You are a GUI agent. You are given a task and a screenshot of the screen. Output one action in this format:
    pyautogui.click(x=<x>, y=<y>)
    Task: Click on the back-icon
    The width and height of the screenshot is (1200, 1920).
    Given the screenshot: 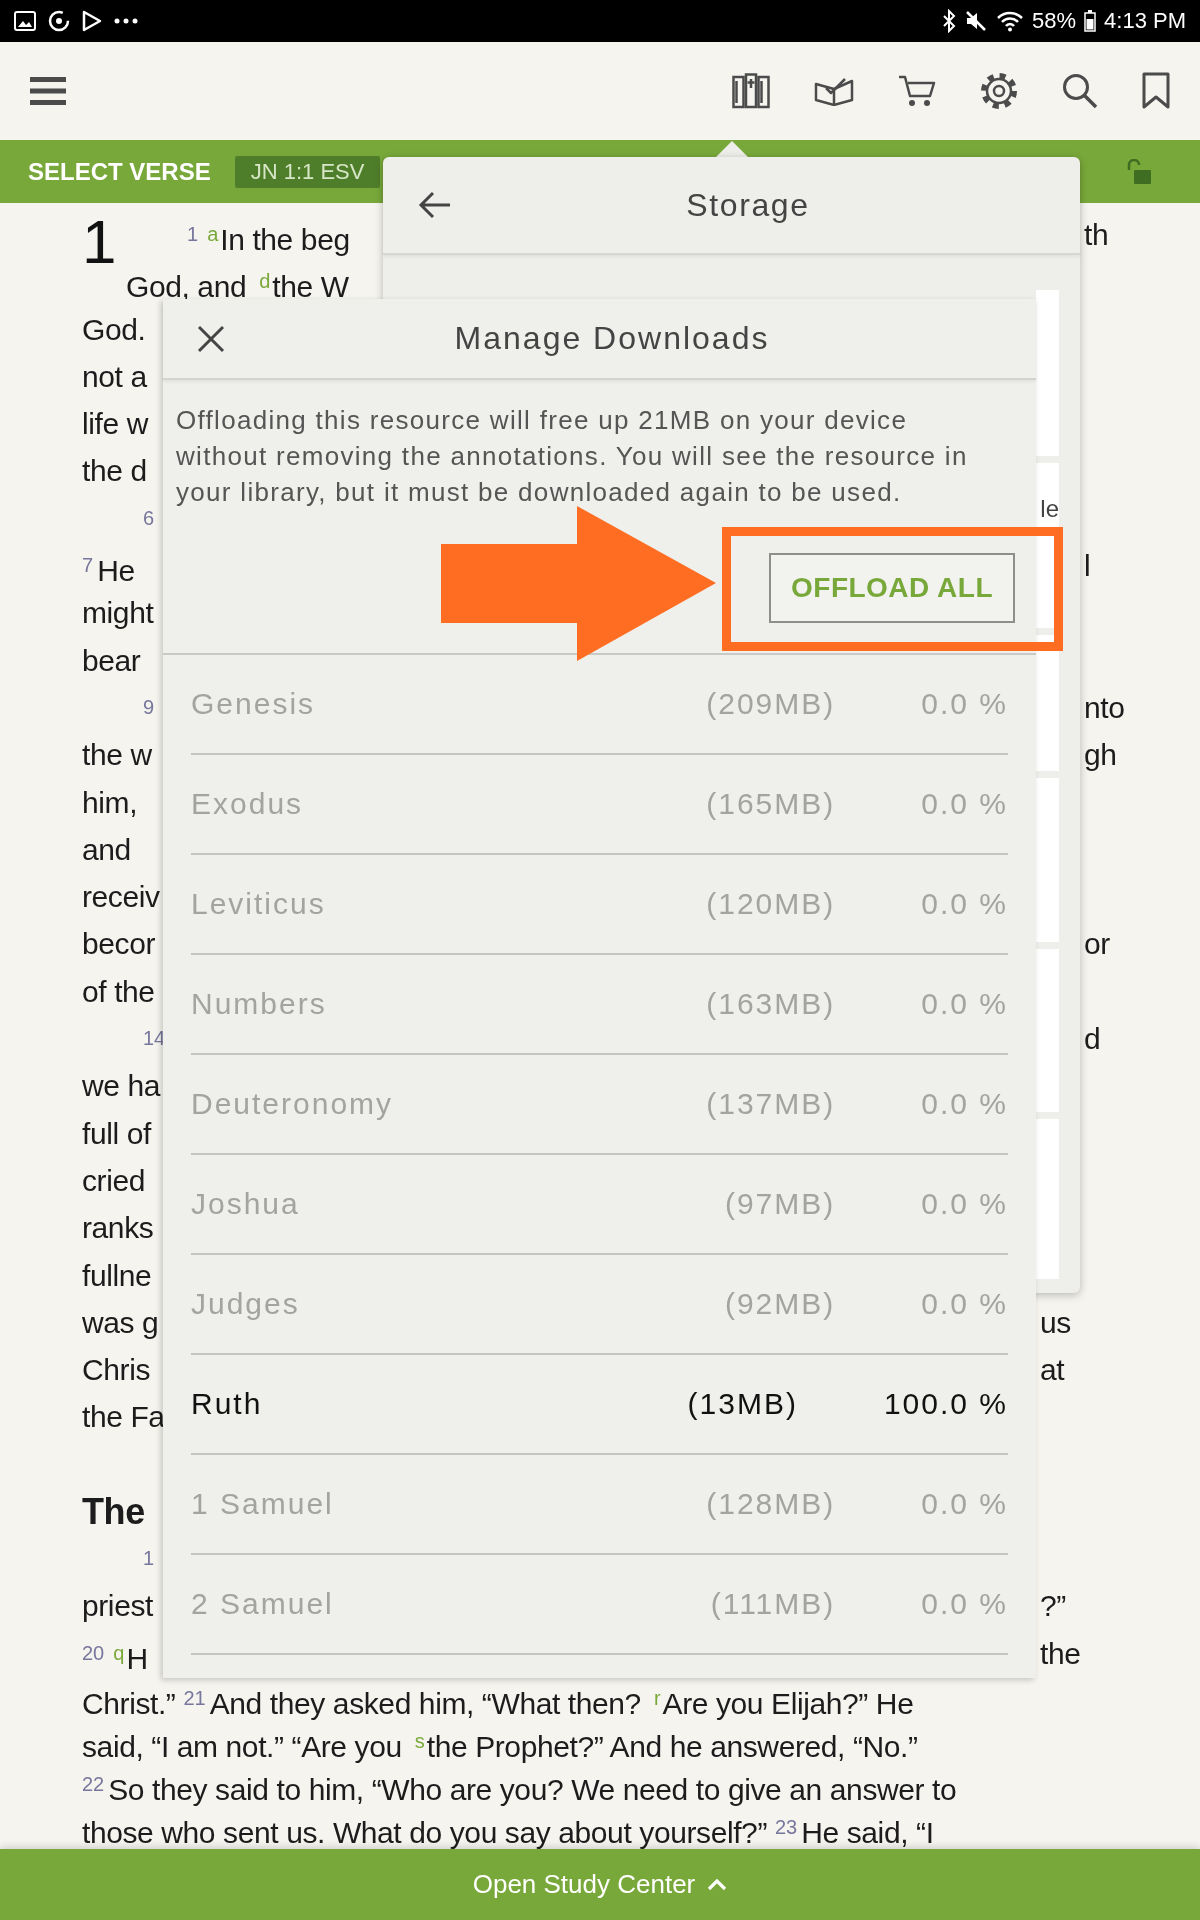 What is the action you would take?
    pyautogui.click(x=435, y=205)
    